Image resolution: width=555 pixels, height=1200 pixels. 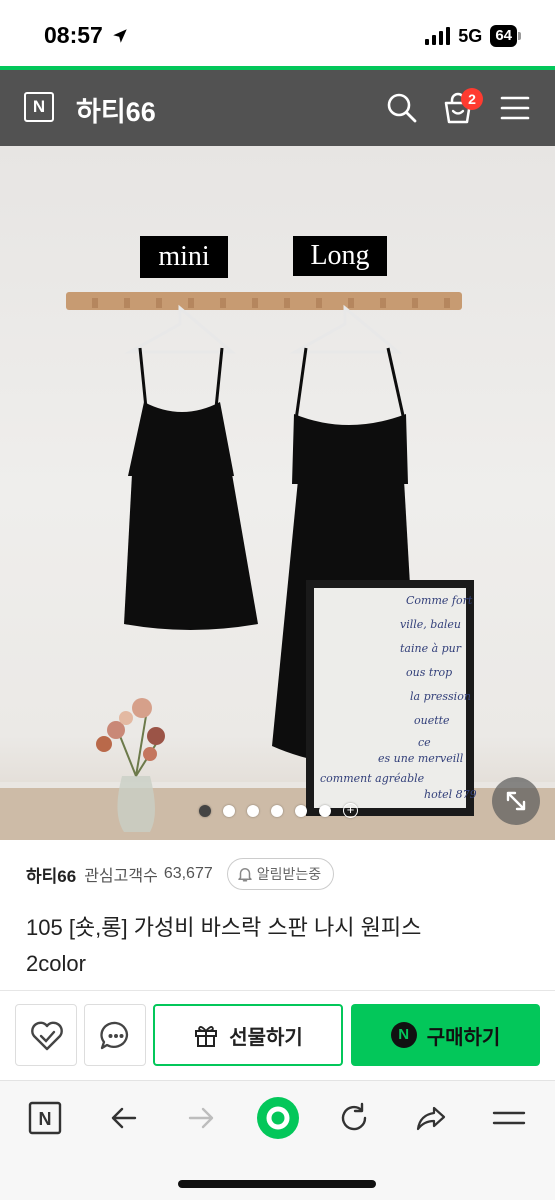 What do you see at coordinates (276, 946) in the screenshot?
I see `product-title: 105 [숏,롱] 가성비 바스락 스판 나시 원피스 2color` at bounding box center [276, 946].